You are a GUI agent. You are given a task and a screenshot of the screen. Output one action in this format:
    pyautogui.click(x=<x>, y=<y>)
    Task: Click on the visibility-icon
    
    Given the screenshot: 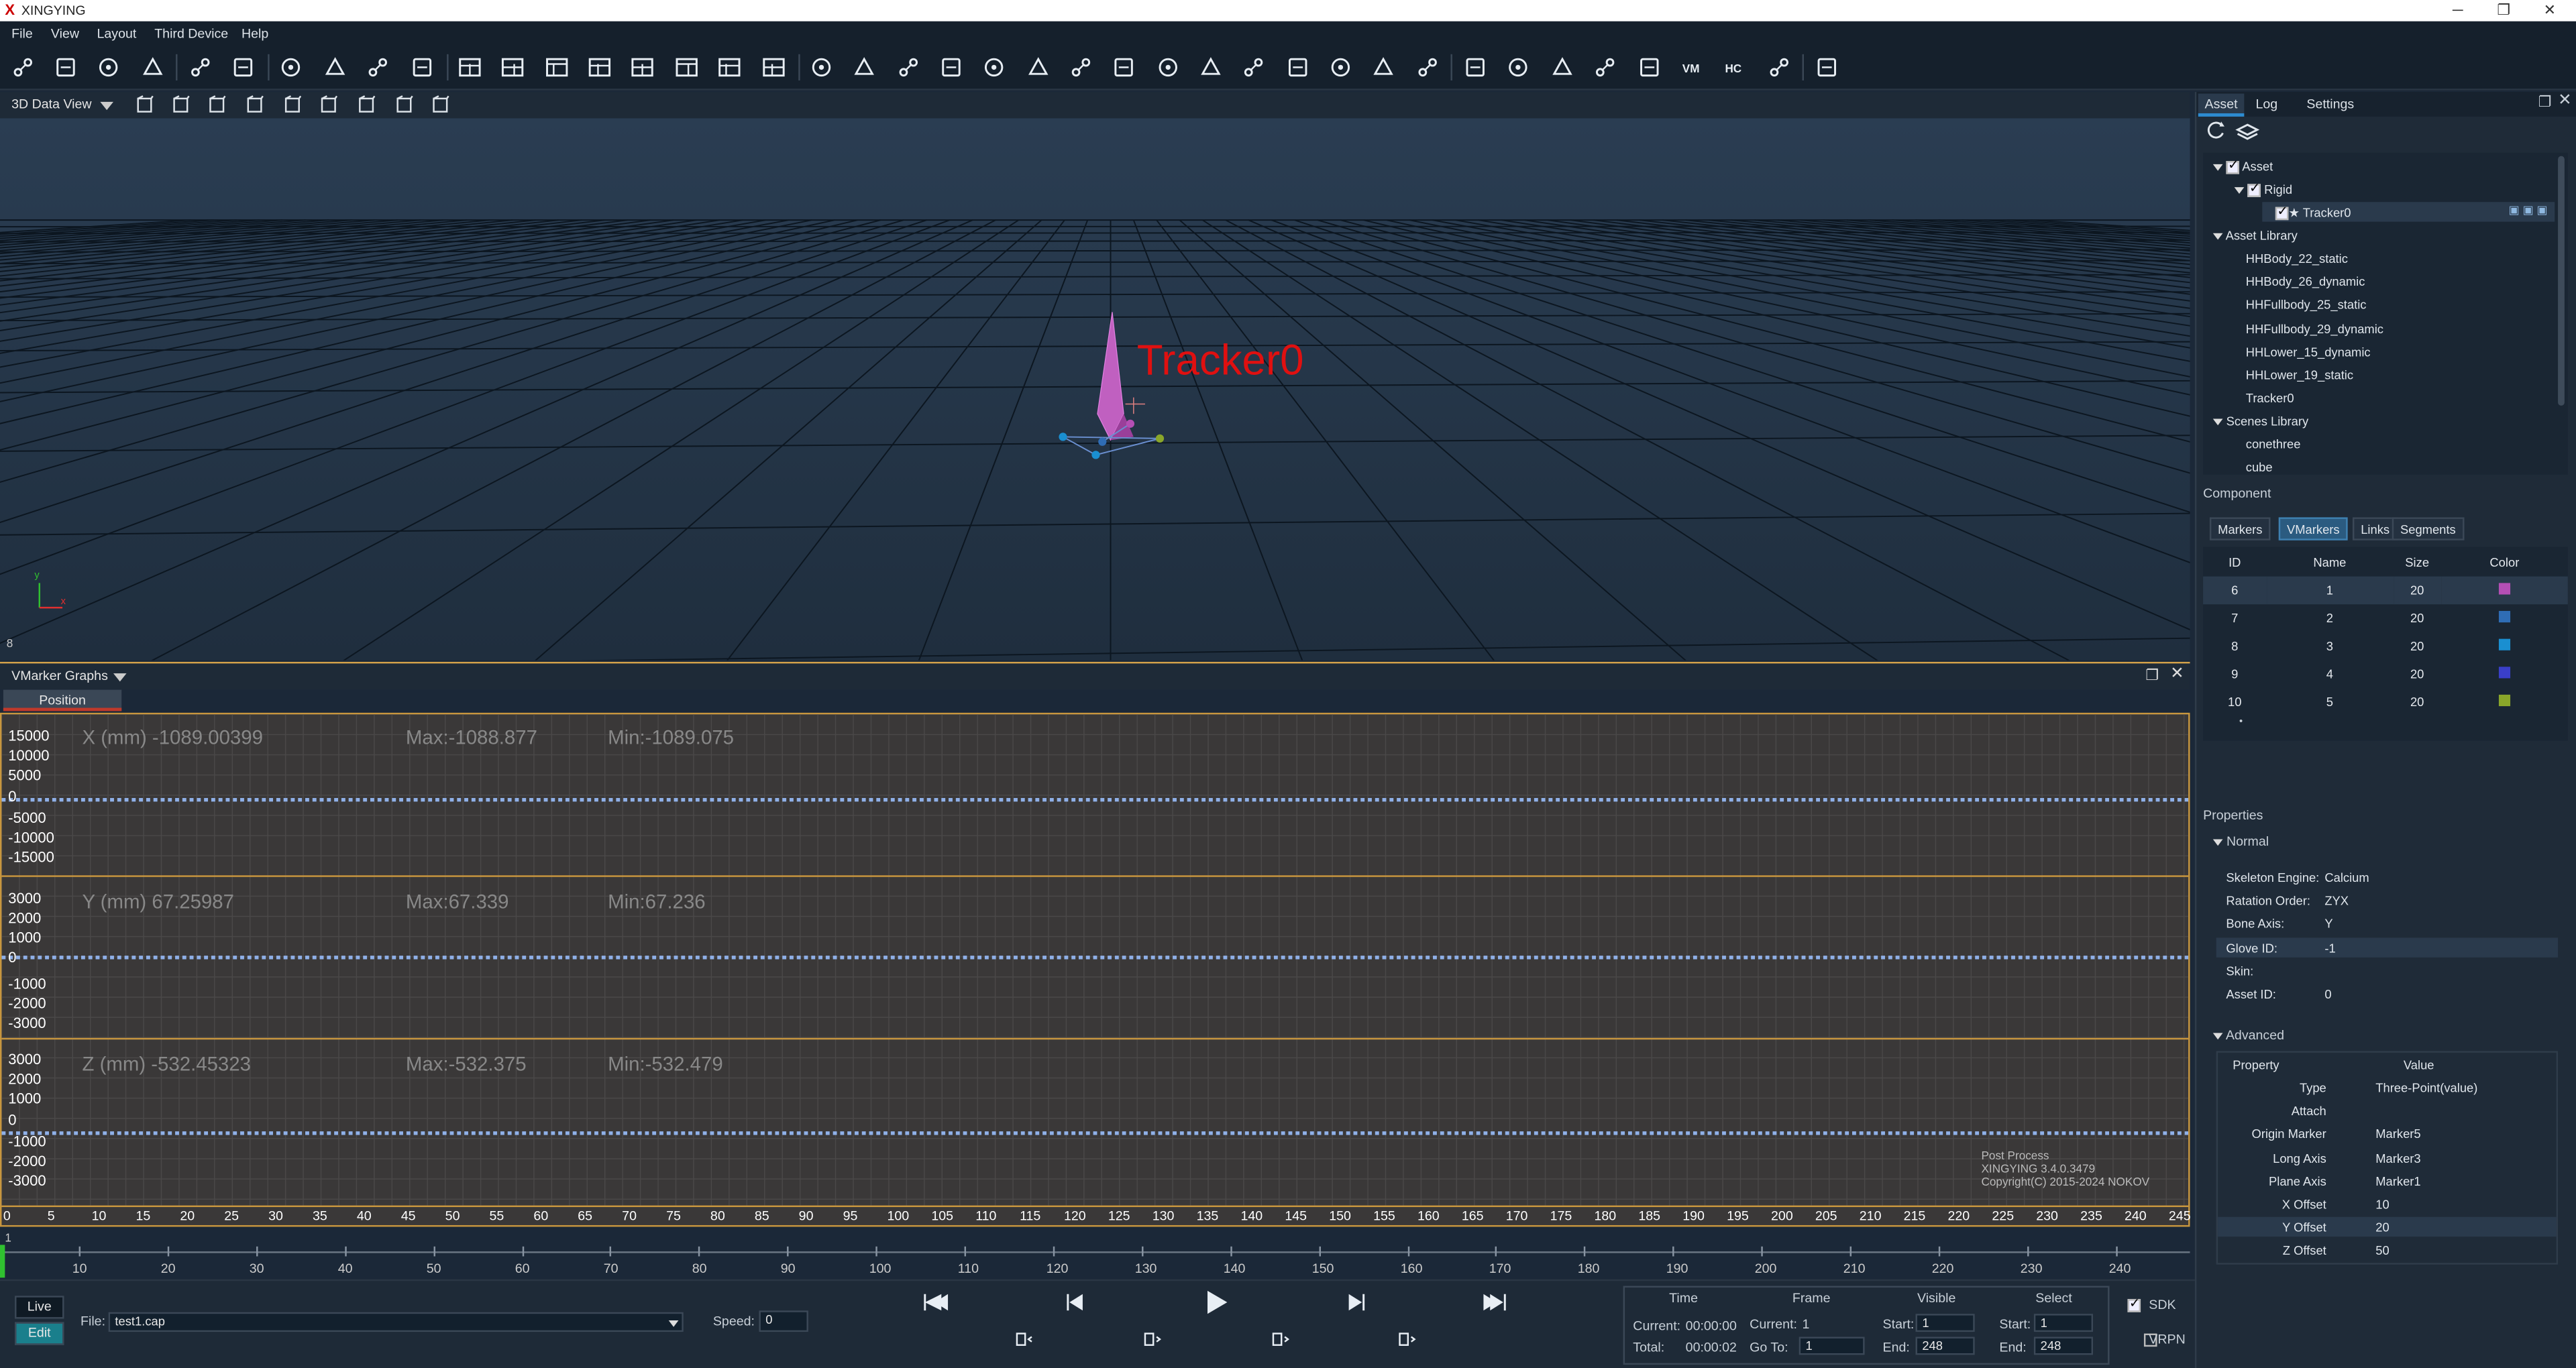 What is the action you would take?
    pyautogui.click(x=200, y=67)
    